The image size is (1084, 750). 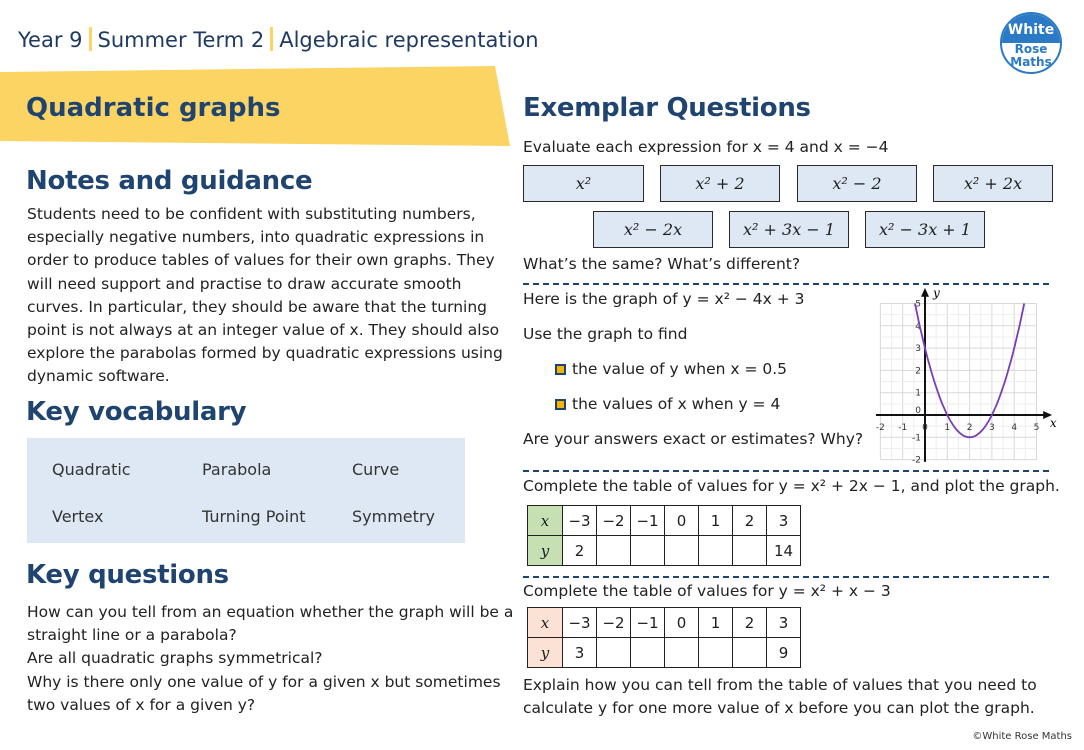 What do you see at coordinates (1031, 55) in the screenshot?
I see `logo-text-bottom: Rose Maths` at bounding box center [1031, 55].